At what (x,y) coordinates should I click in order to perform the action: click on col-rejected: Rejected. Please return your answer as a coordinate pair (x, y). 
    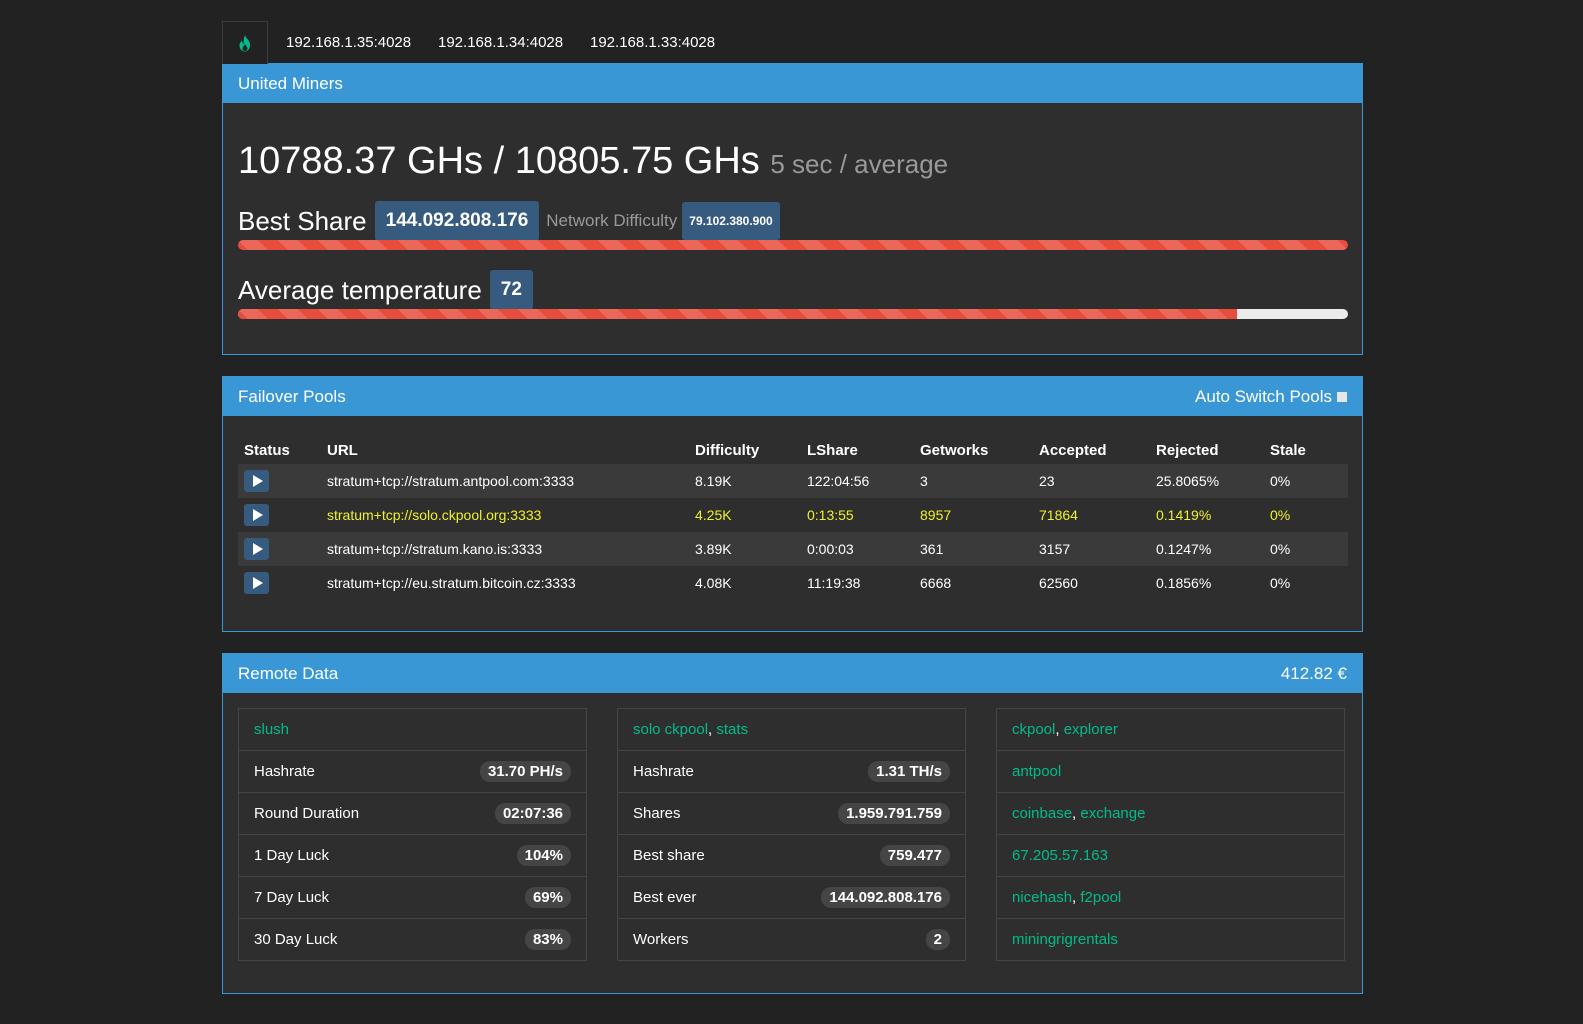
    Looking at the image, I should click on (1187, 450).